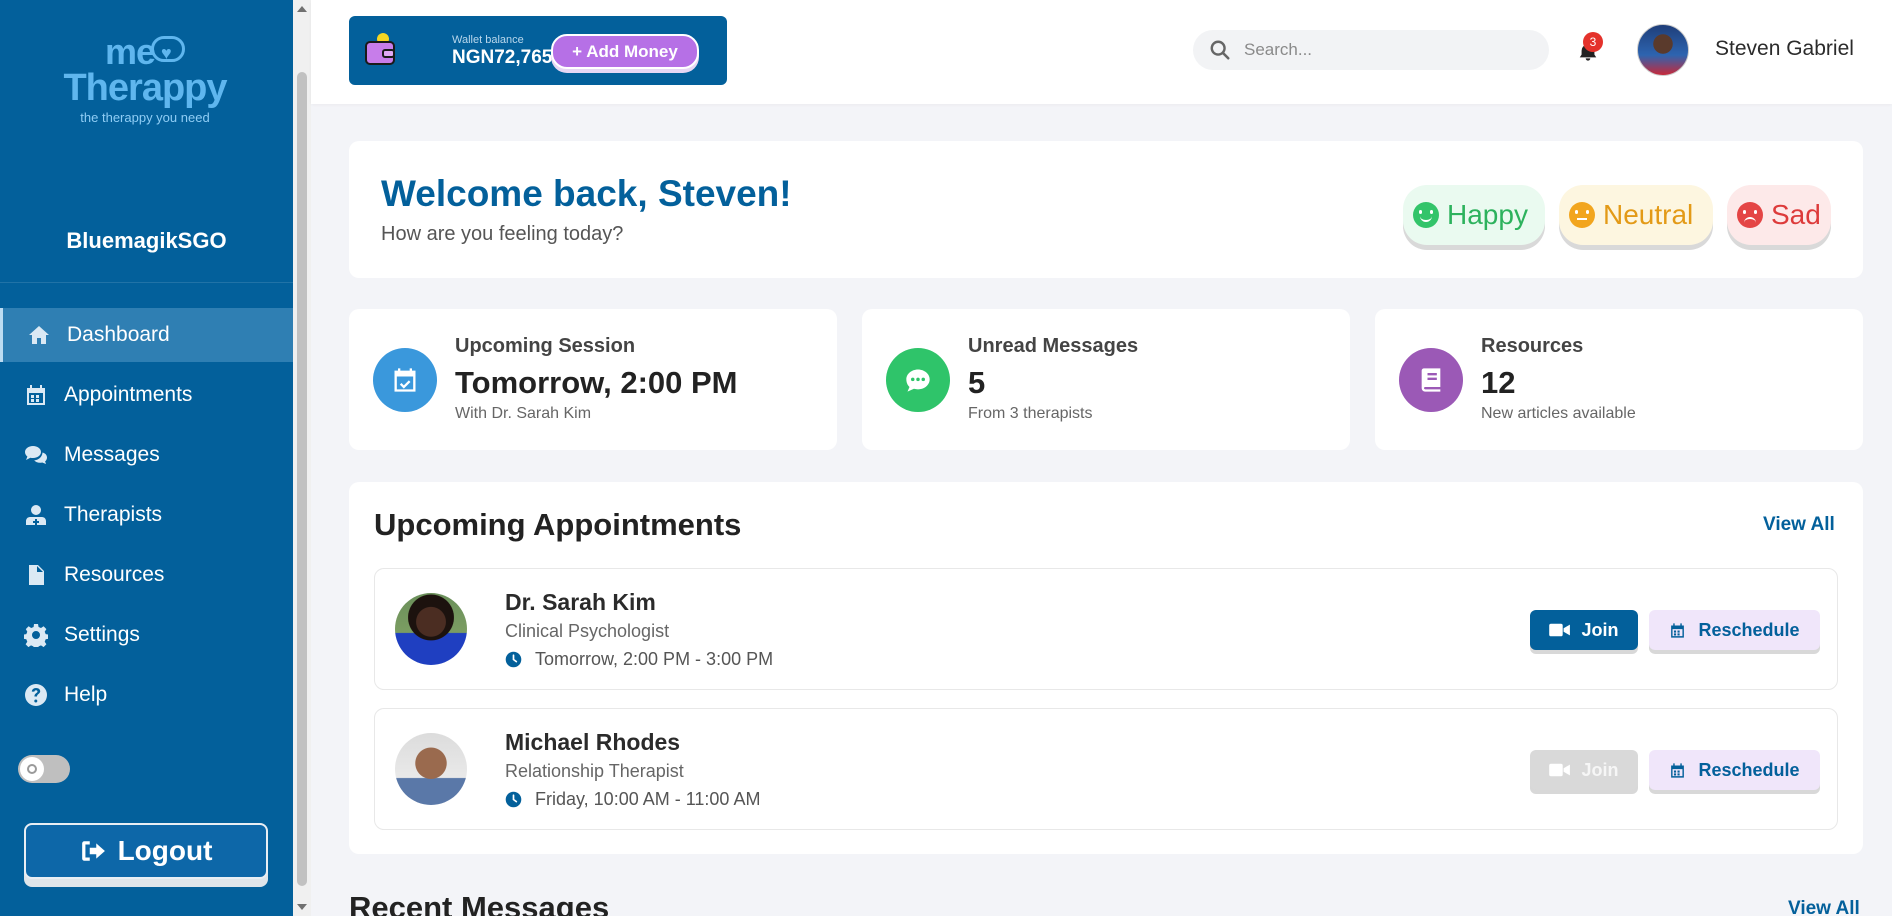 The height and width of the screenshot is (916, 1892). What do you see at coordinates (146, 635) in the screenshot?
I see `sidebar-item-settings: Settings` at bounding box center [146, 635].